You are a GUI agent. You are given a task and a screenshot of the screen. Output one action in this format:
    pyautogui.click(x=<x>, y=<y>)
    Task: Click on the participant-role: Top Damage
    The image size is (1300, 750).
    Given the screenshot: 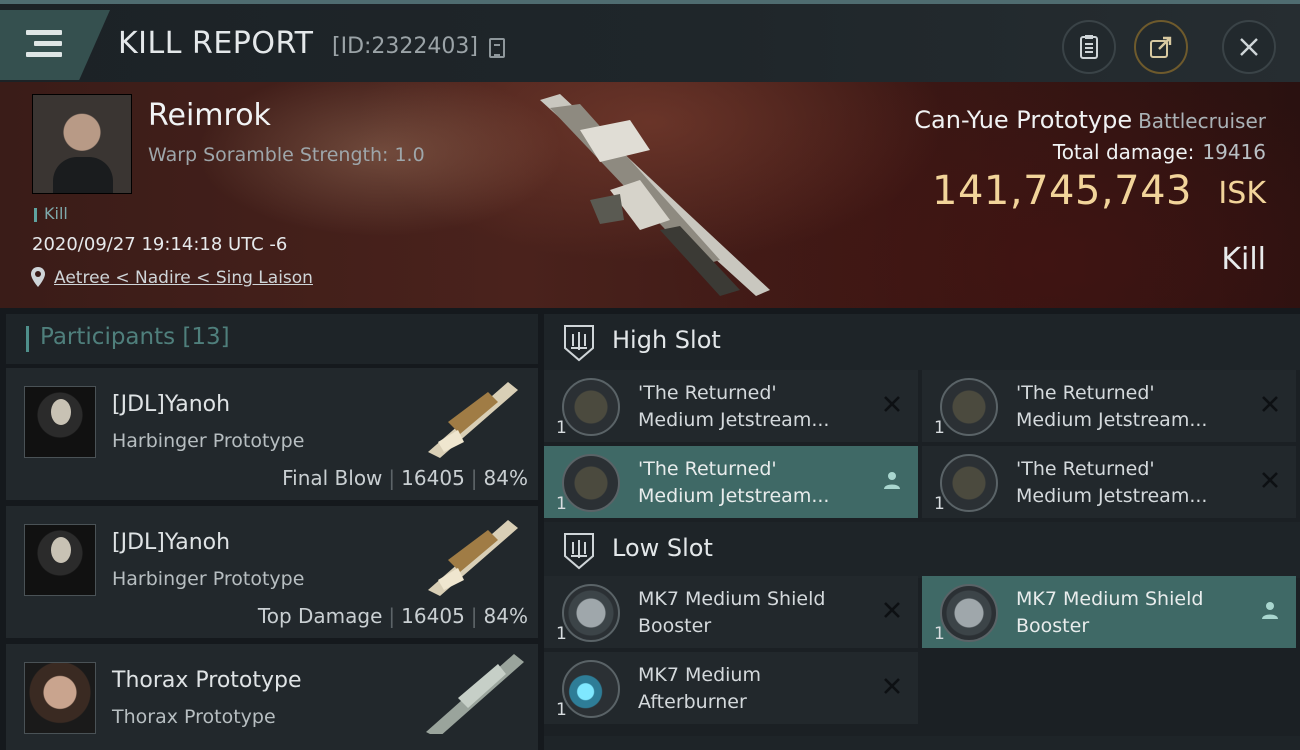 What is the action you would take?
    pyautogui.click(x=320, y=616)
    